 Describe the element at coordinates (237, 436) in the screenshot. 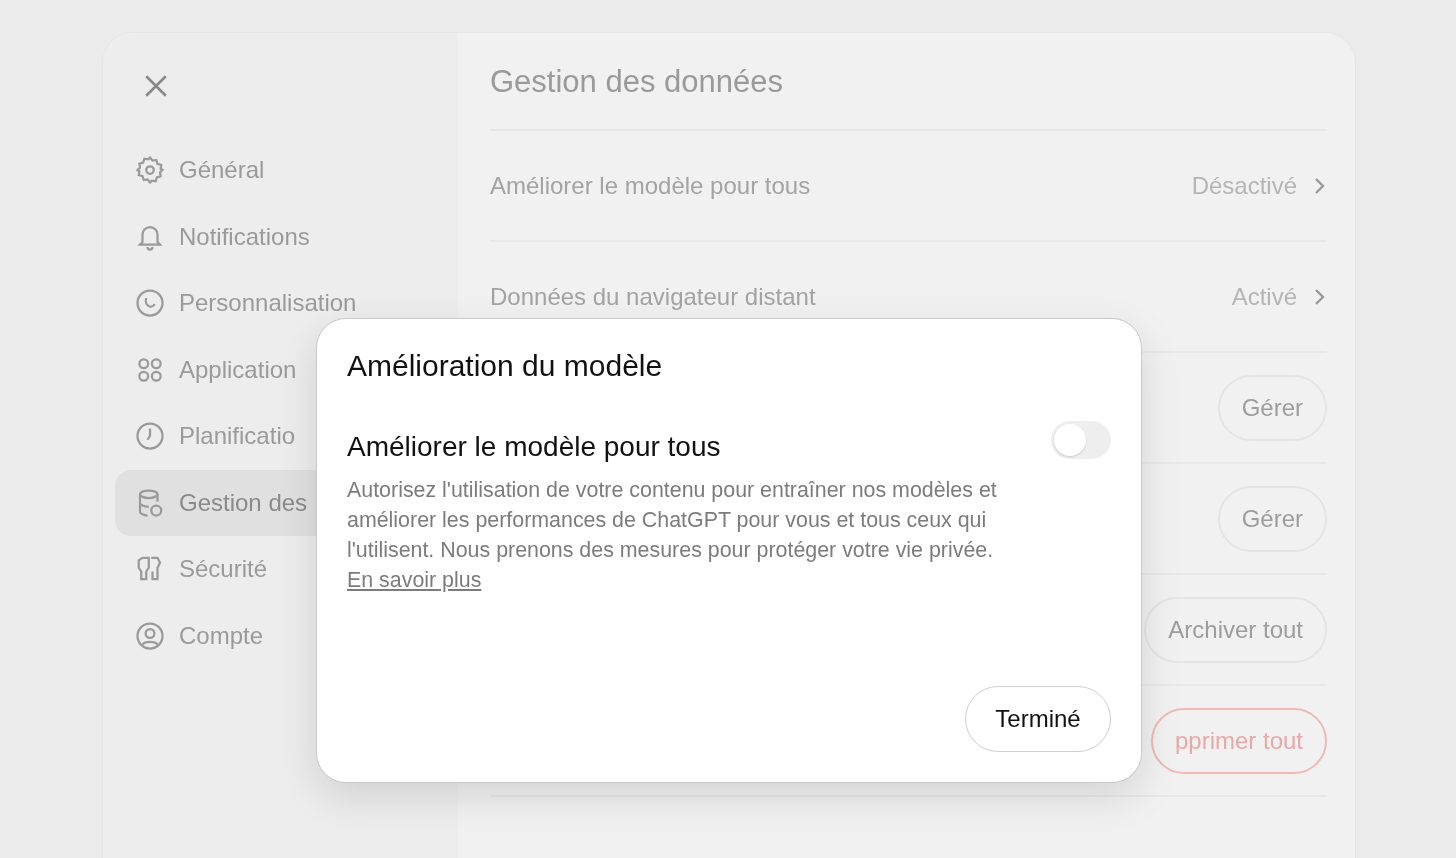

I see `sidebar-label: Planificatio` at that location.